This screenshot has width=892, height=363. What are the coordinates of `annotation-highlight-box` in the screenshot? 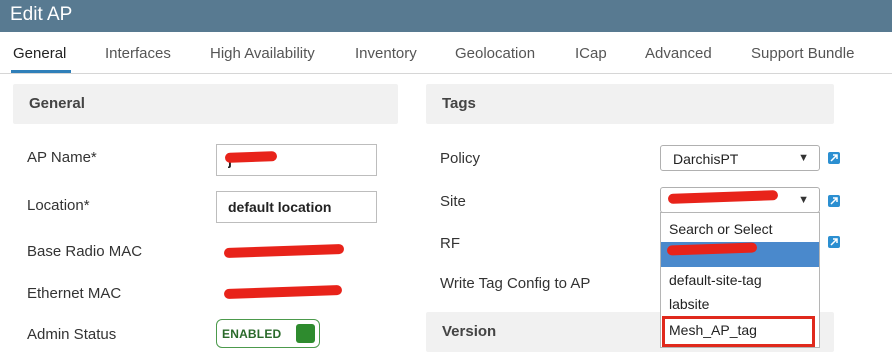 It's located at (738, 331).